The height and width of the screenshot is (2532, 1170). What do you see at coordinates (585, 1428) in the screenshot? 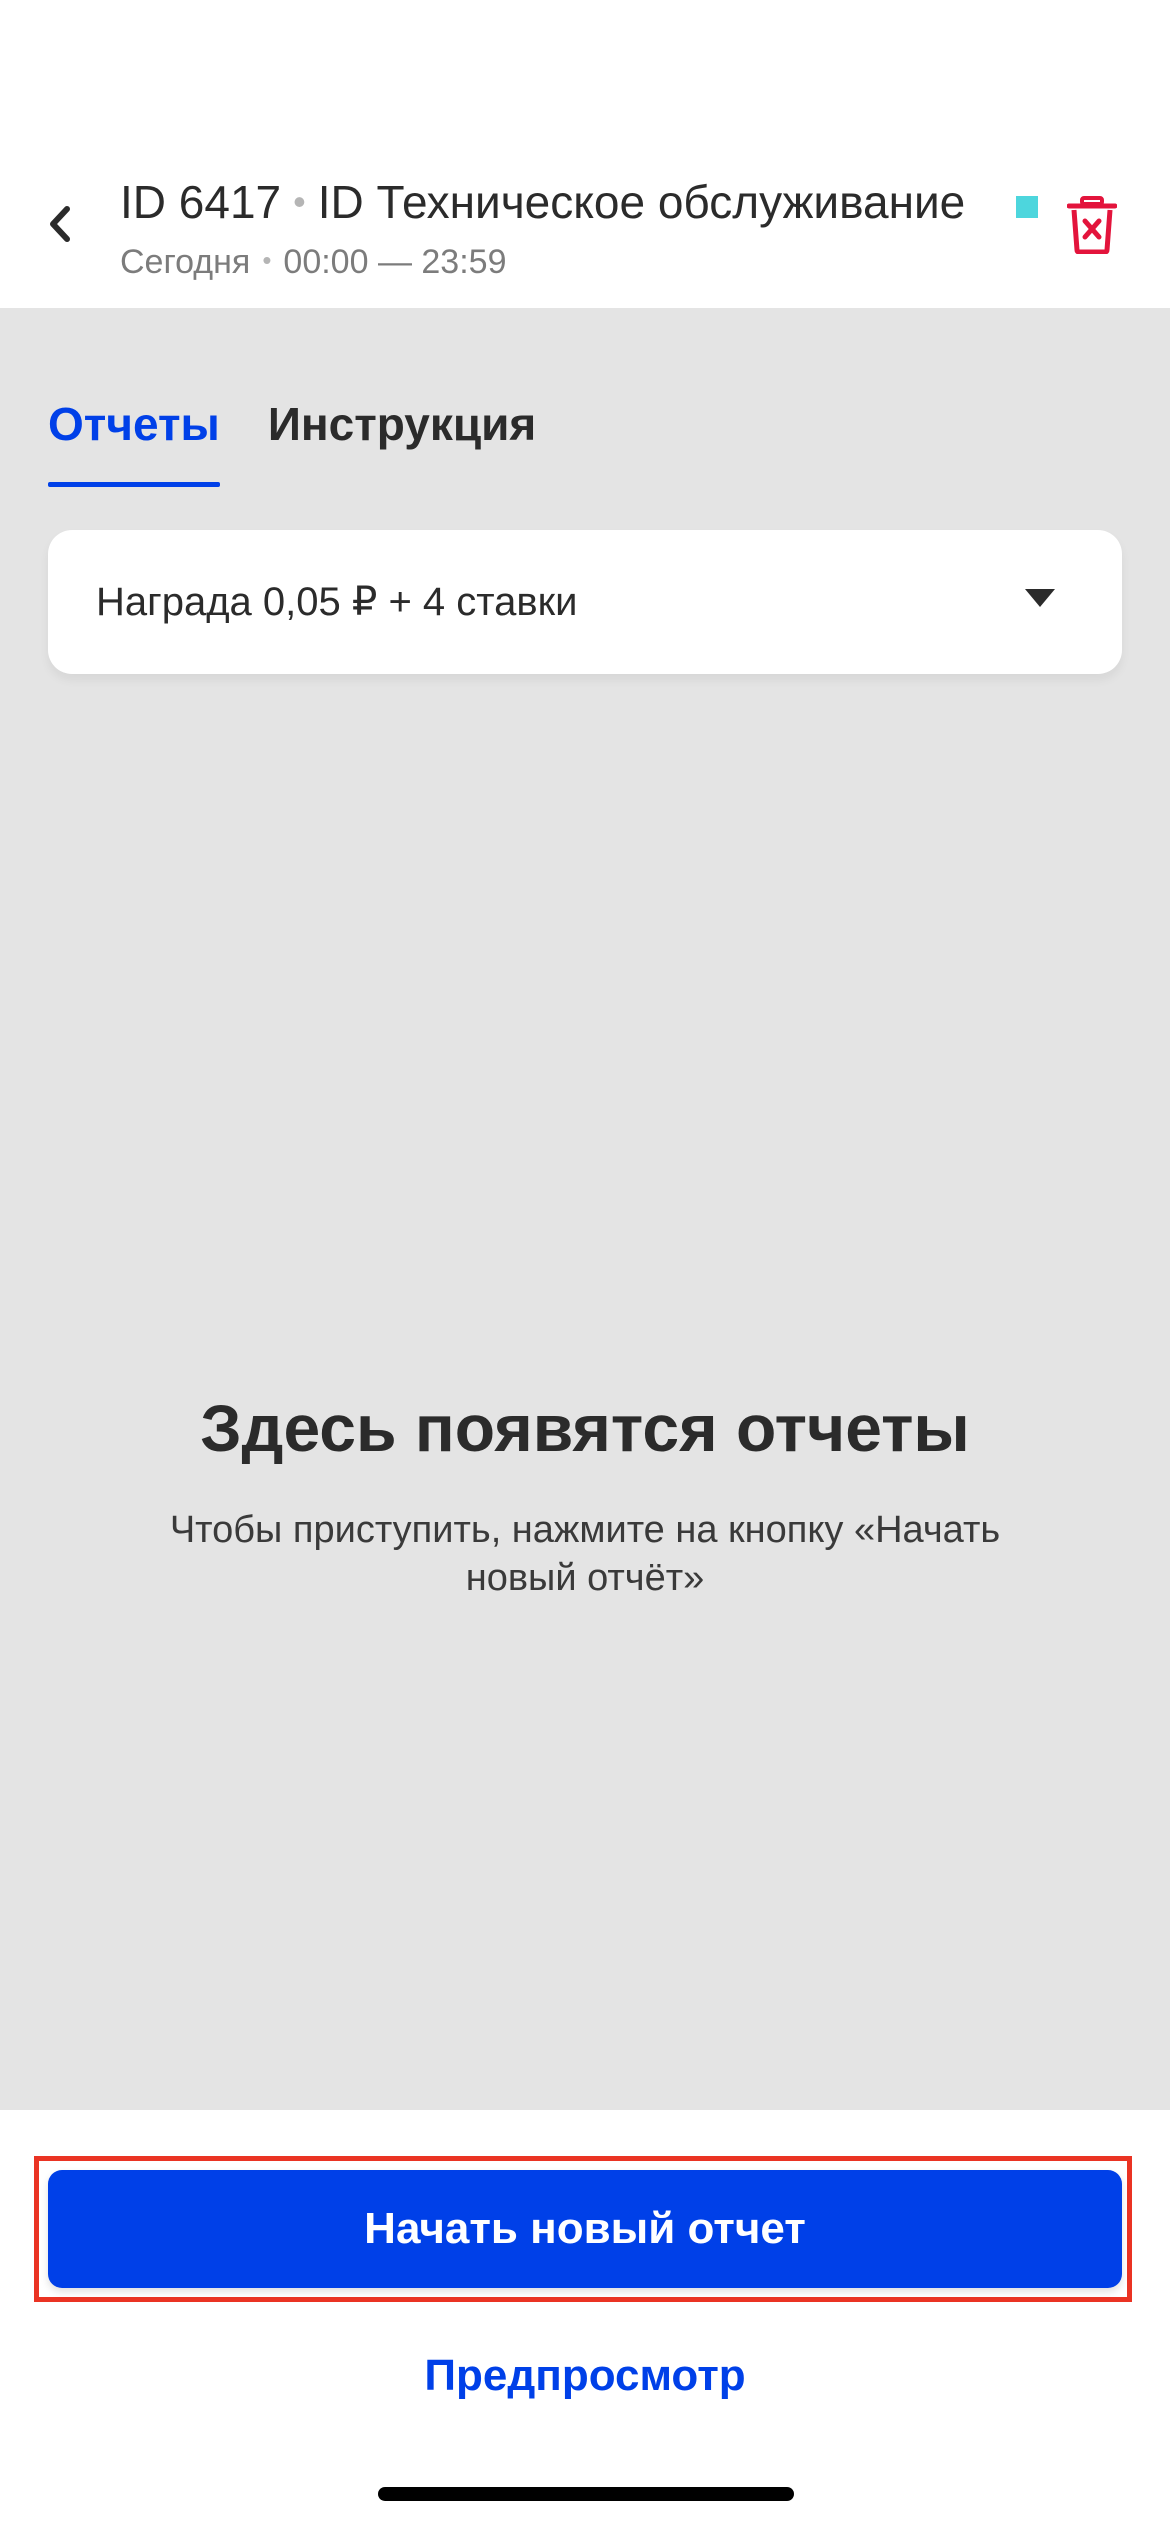
I see `empty-state-title: Здесь появятся отчеты` at bounding box center [585, 1428].